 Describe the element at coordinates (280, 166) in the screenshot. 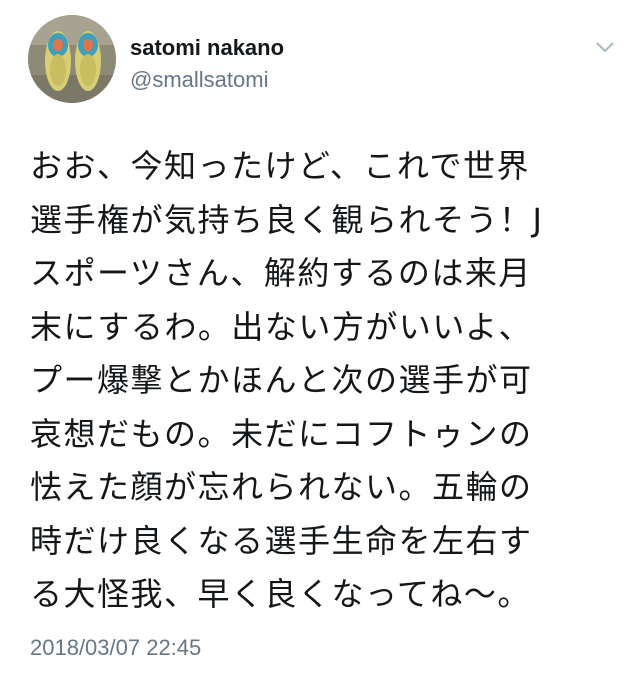

I see `tweet-text-line: おお、今知ったけど、これで世界` at that location.